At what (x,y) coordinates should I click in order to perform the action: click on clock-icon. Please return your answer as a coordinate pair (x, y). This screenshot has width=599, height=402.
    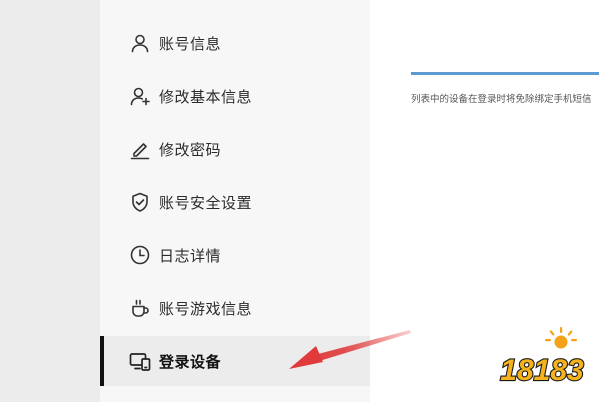
    Looking at the image, I should click on (140, 255).